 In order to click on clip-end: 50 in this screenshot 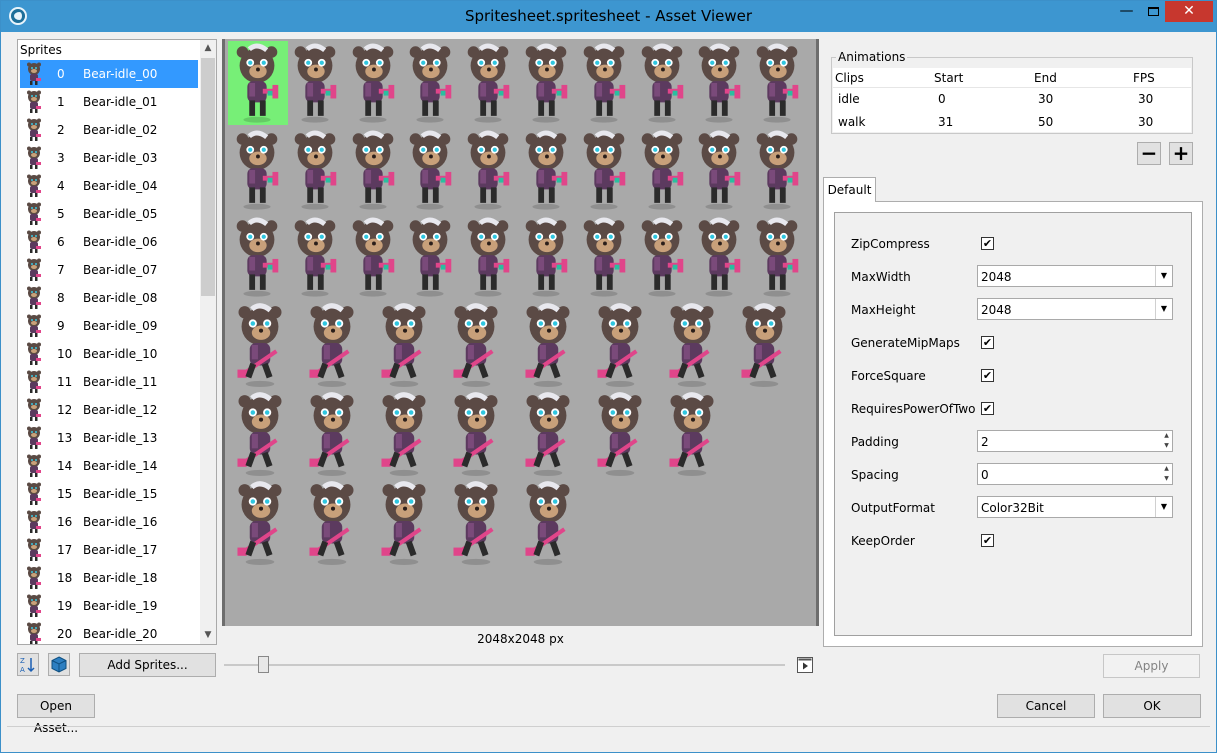, I will do `click(1045, 122)`.